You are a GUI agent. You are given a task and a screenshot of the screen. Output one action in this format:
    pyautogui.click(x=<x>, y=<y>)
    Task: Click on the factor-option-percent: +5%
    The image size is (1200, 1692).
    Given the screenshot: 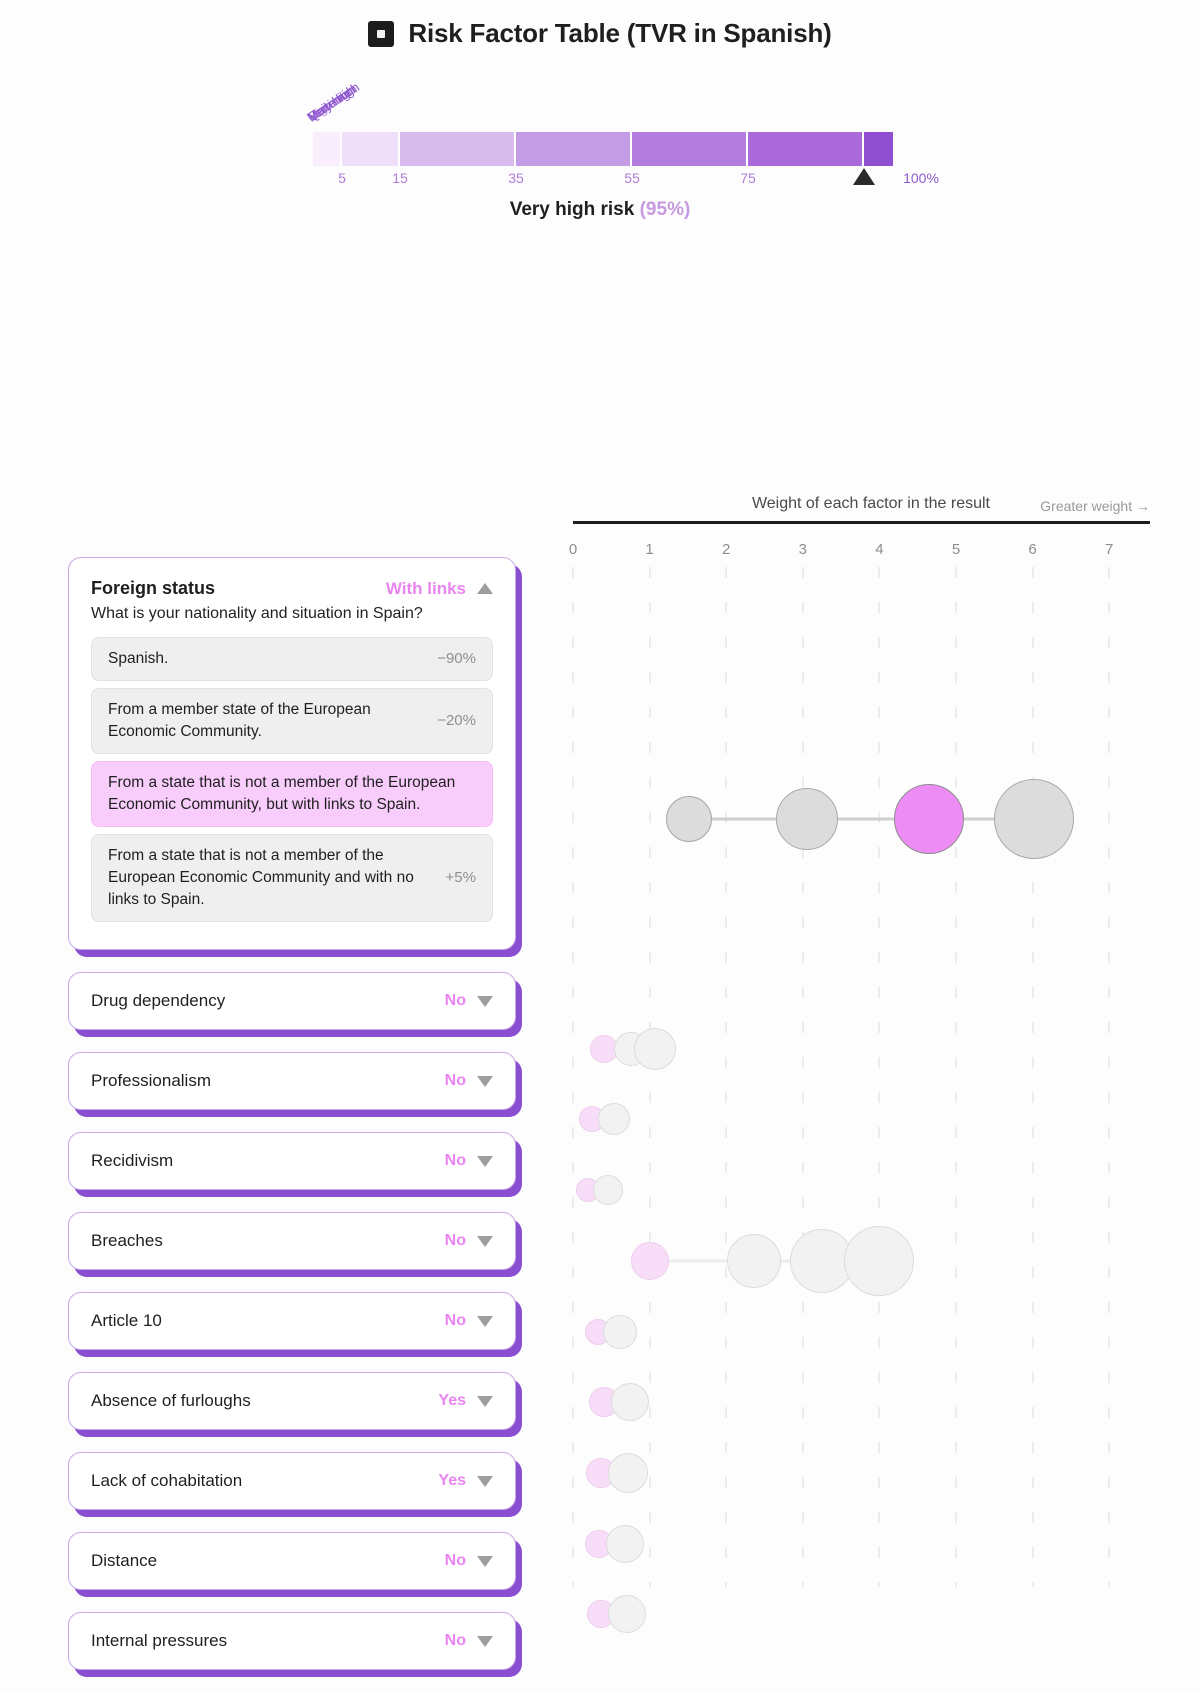 What is the action you would take?
    pyautogui.click(x=460, y=878)
    